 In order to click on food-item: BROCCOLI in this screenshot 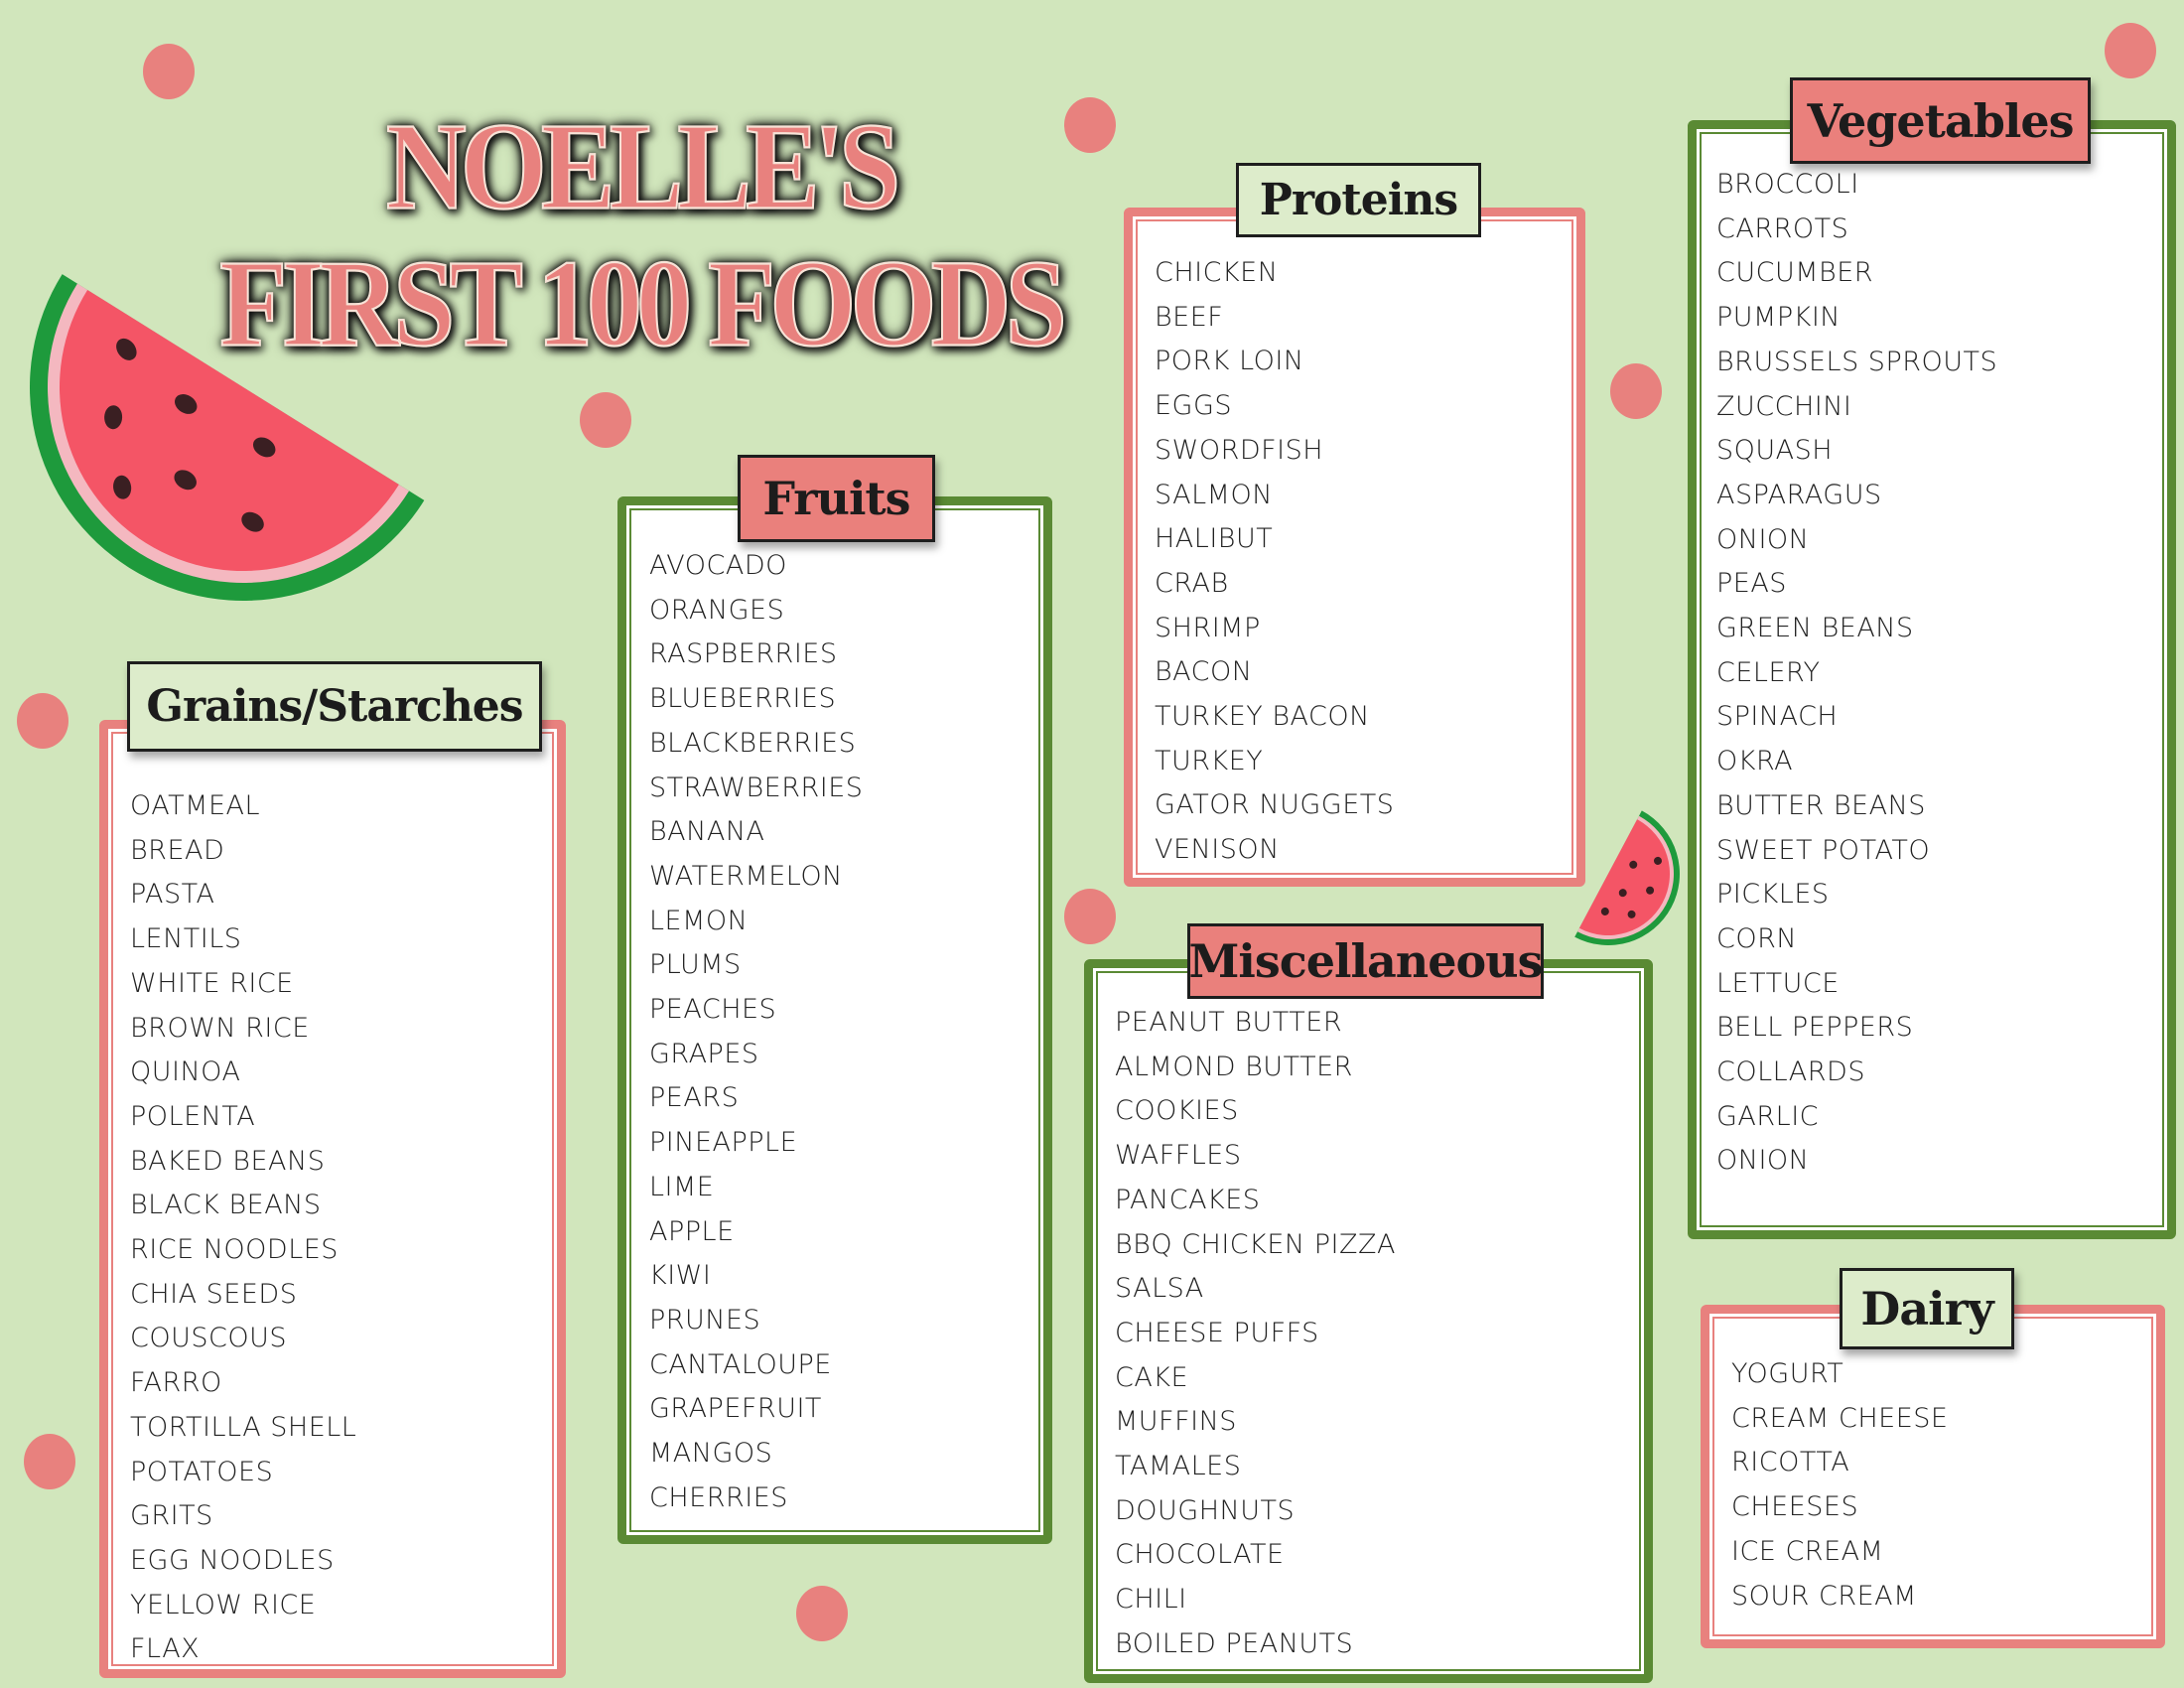, I will do `click(1787, 184)`.